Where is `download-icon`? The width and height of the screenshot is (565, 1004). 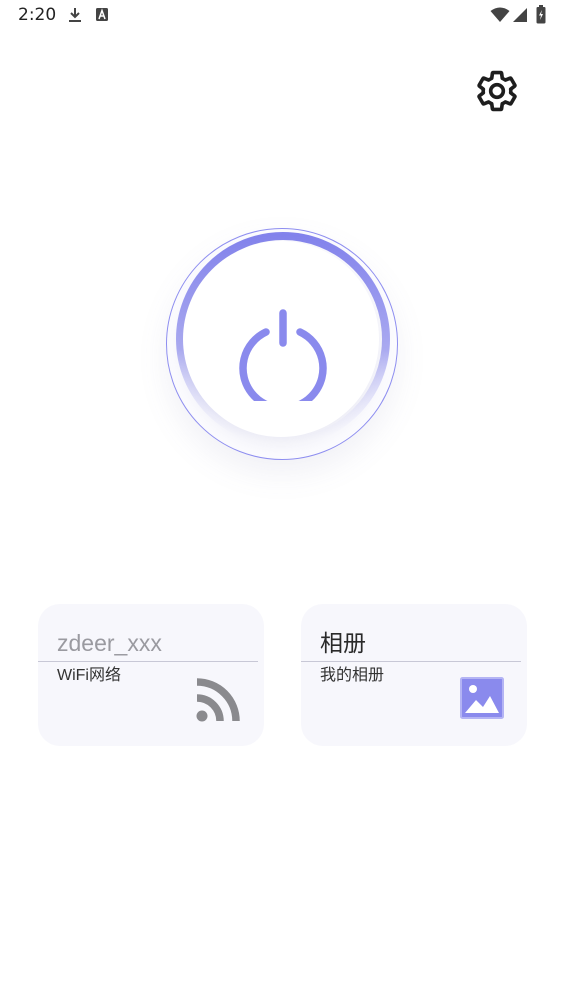
download-icon is located at coordinates (75, 15).